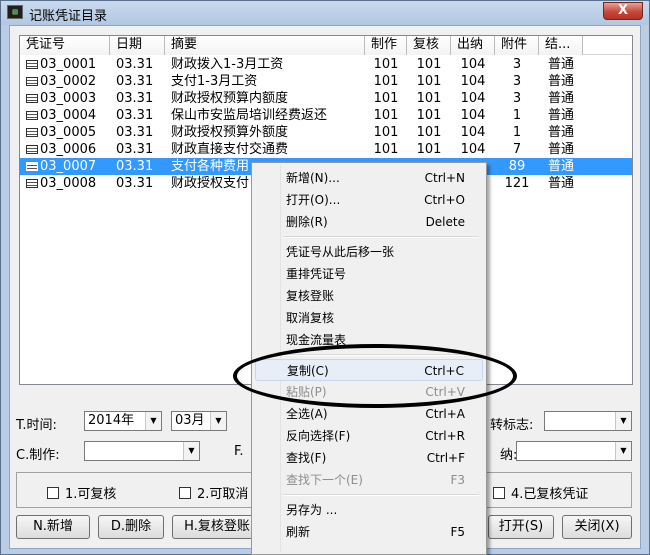  I want to click on menu-item-label: 查找下一个(E), so click(324, 480).